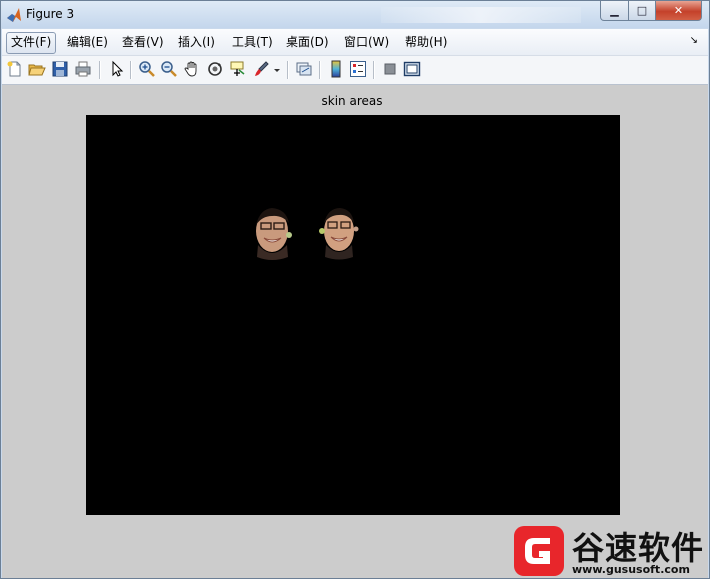  I want to click on pan-hand-icon, so click(192, 69).